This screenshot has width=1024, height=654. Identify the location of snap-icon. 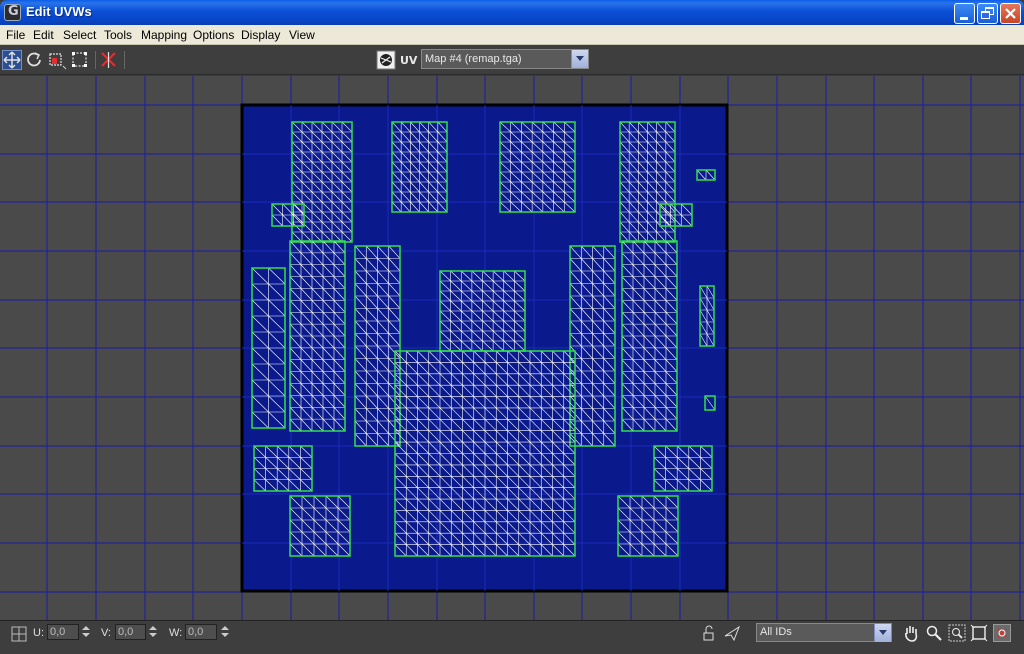
(1002, 633).